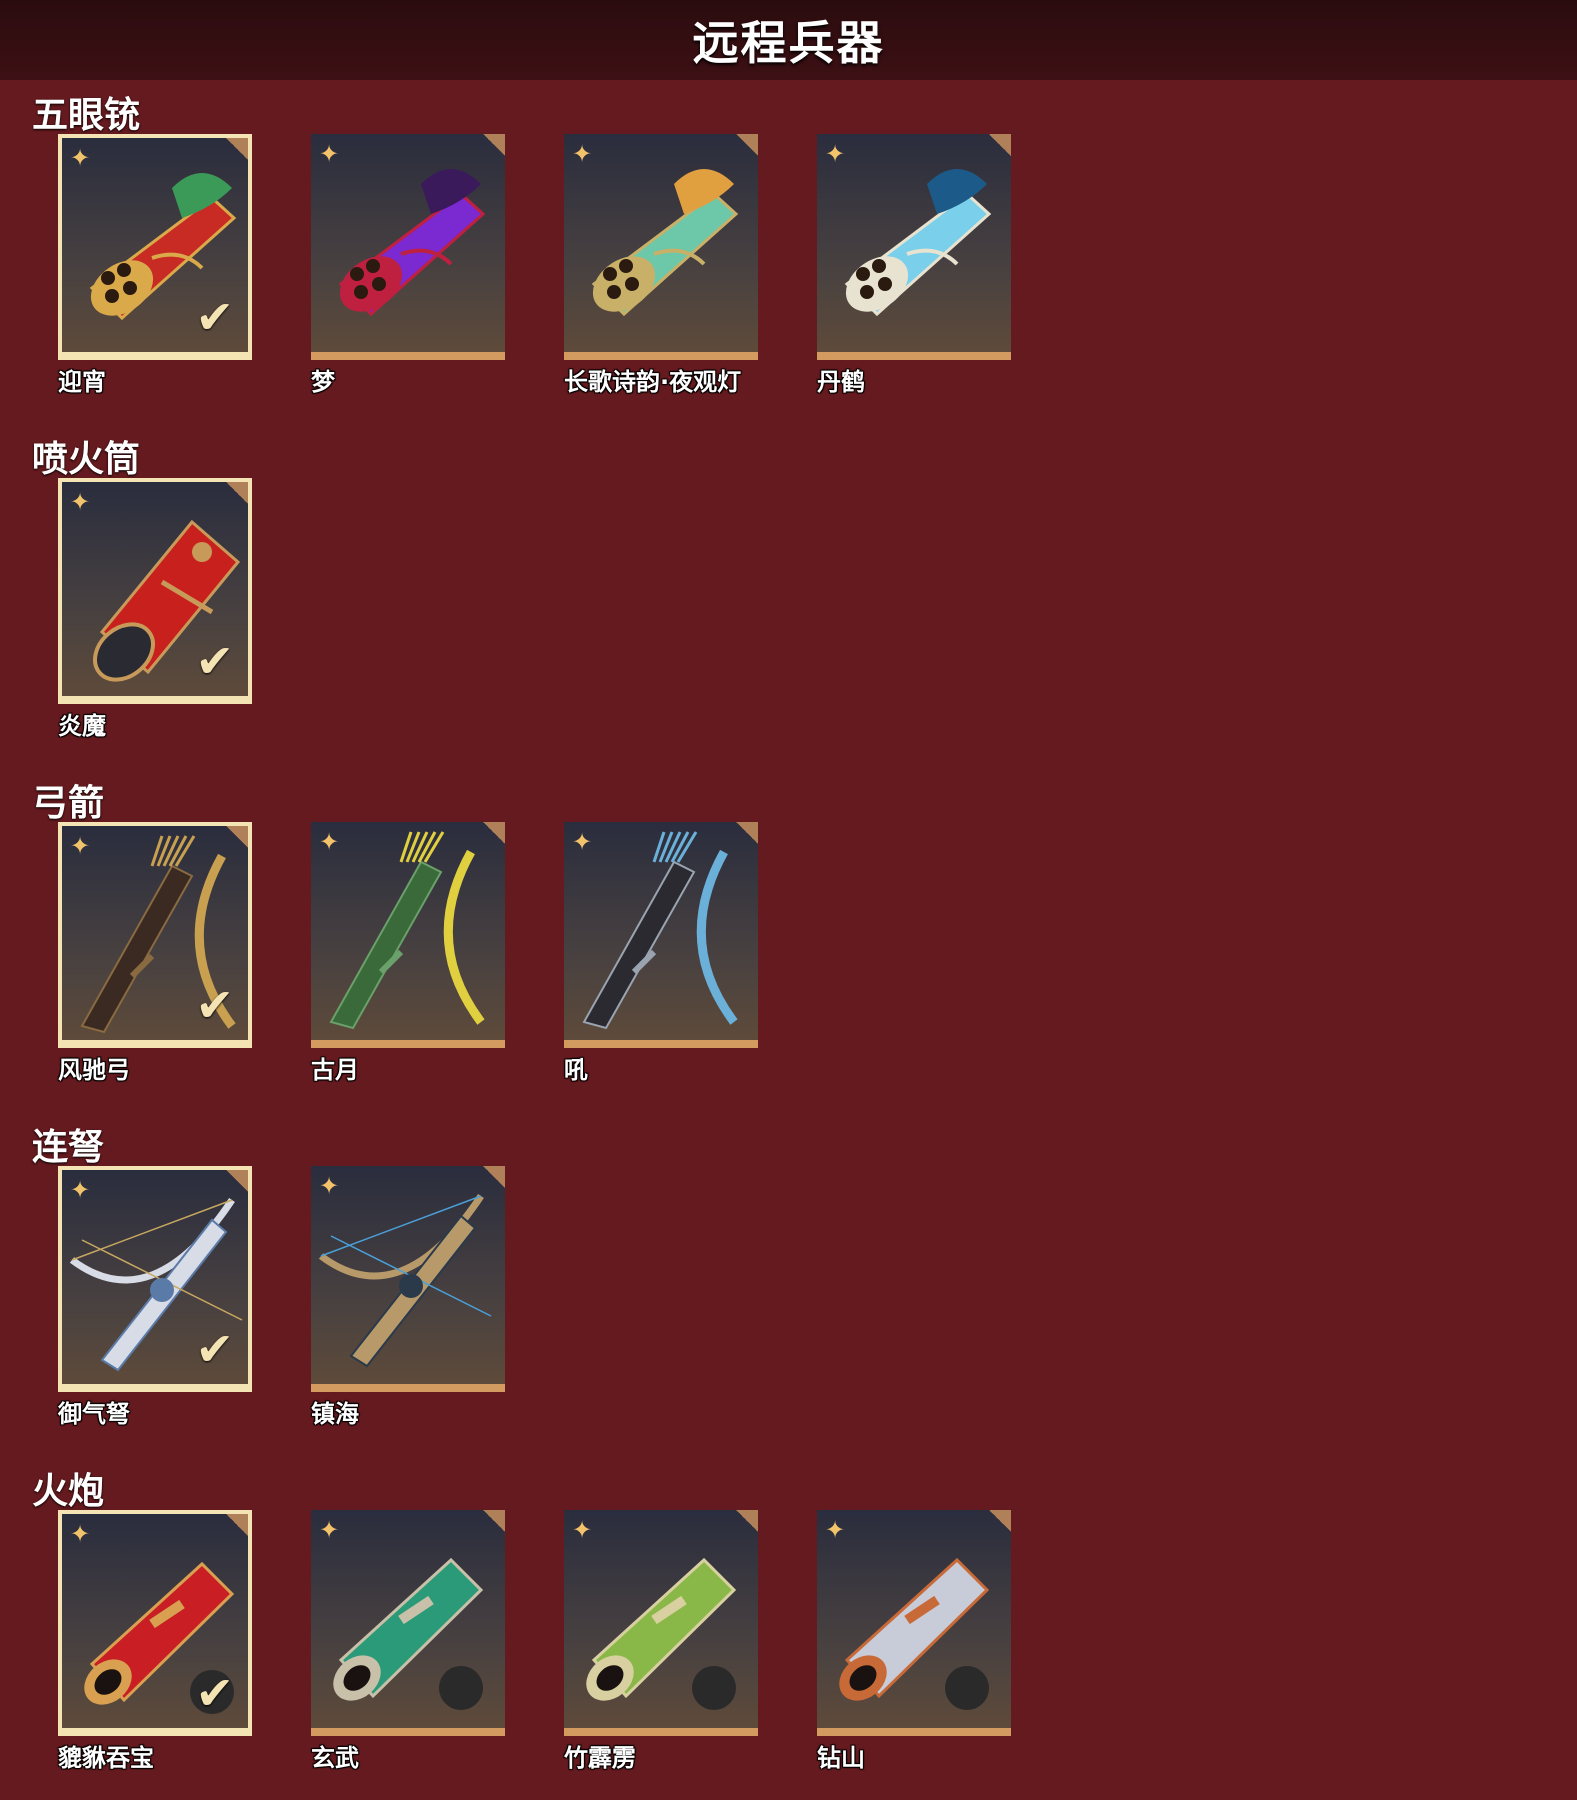  Describe the element at coordinates (841, 382) in the screenshot. I see `weapon-name: 丹鹤` at that location.